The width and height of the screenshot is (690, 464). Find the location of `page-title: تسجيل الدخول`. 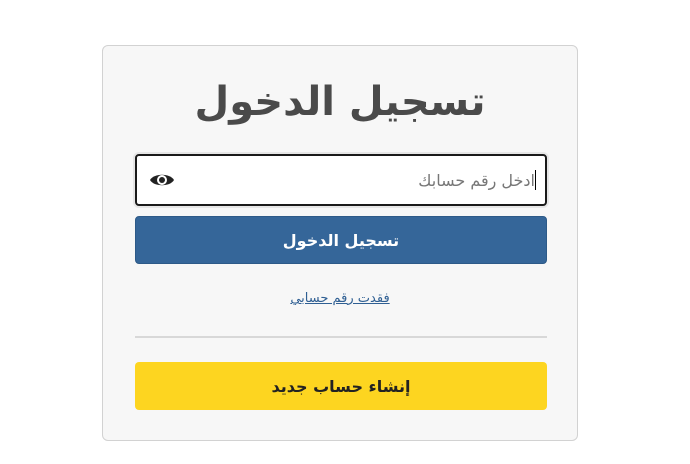

page-title: تسجيل الدخول is located at coordinates (340, 102).